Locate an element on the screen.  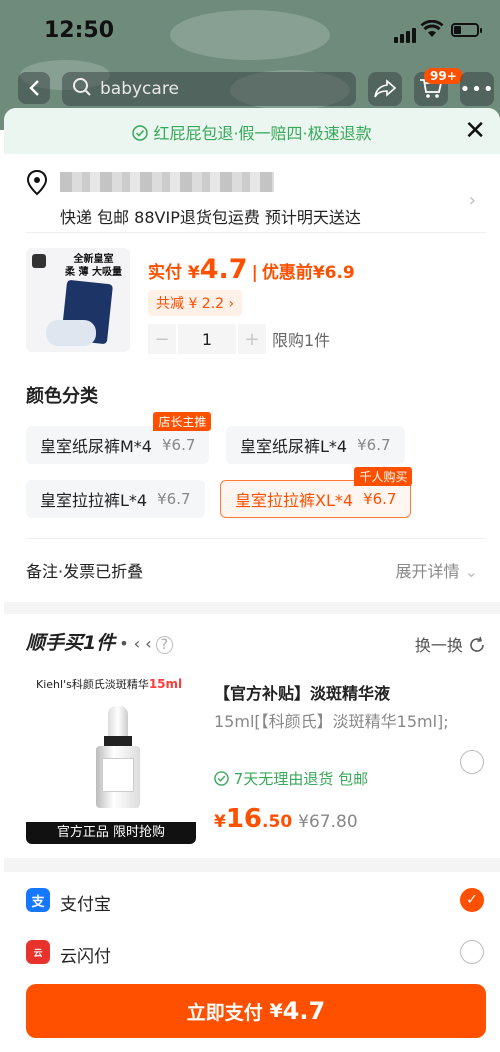
quantity-stepper: − 1 + 限购1件 is located at coordinates (239, 339).